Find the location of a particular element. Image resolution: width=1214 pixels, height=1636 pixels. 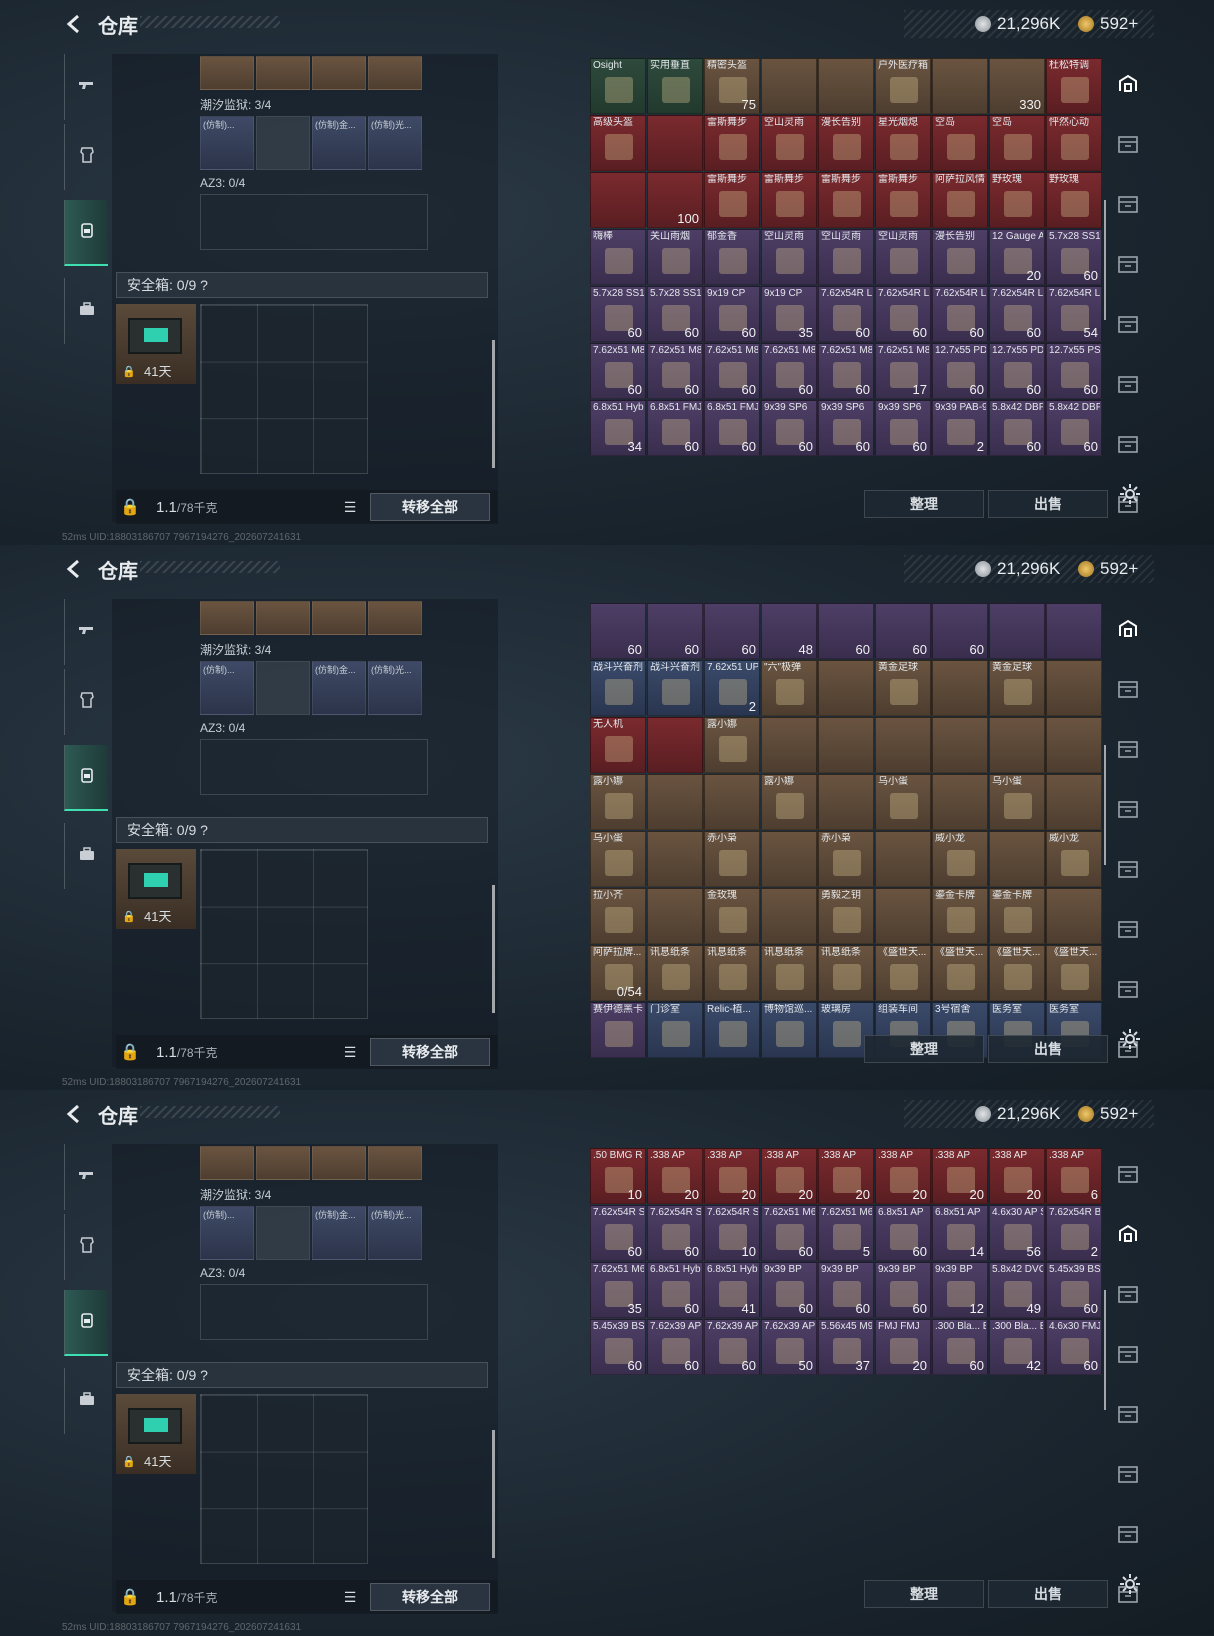

stash-cell: 阿萨拉牌... 0/54 is located at coordinates (618, 973).